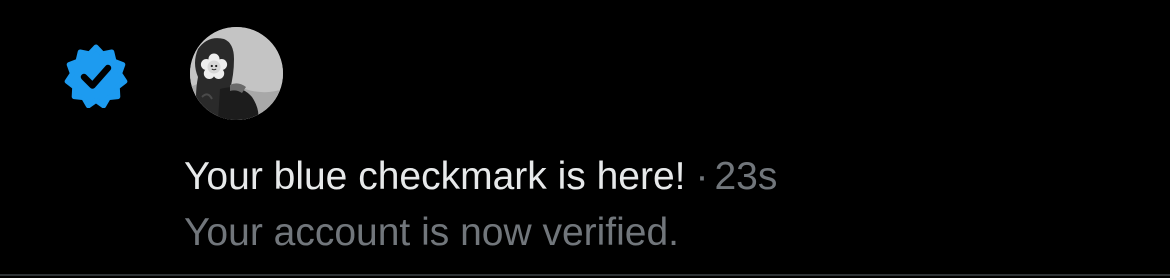 This screenshot has height=278, width=1170. I want to click on notification-title-line: Your blue checkmark is here! · 23s, so click(480, 177).